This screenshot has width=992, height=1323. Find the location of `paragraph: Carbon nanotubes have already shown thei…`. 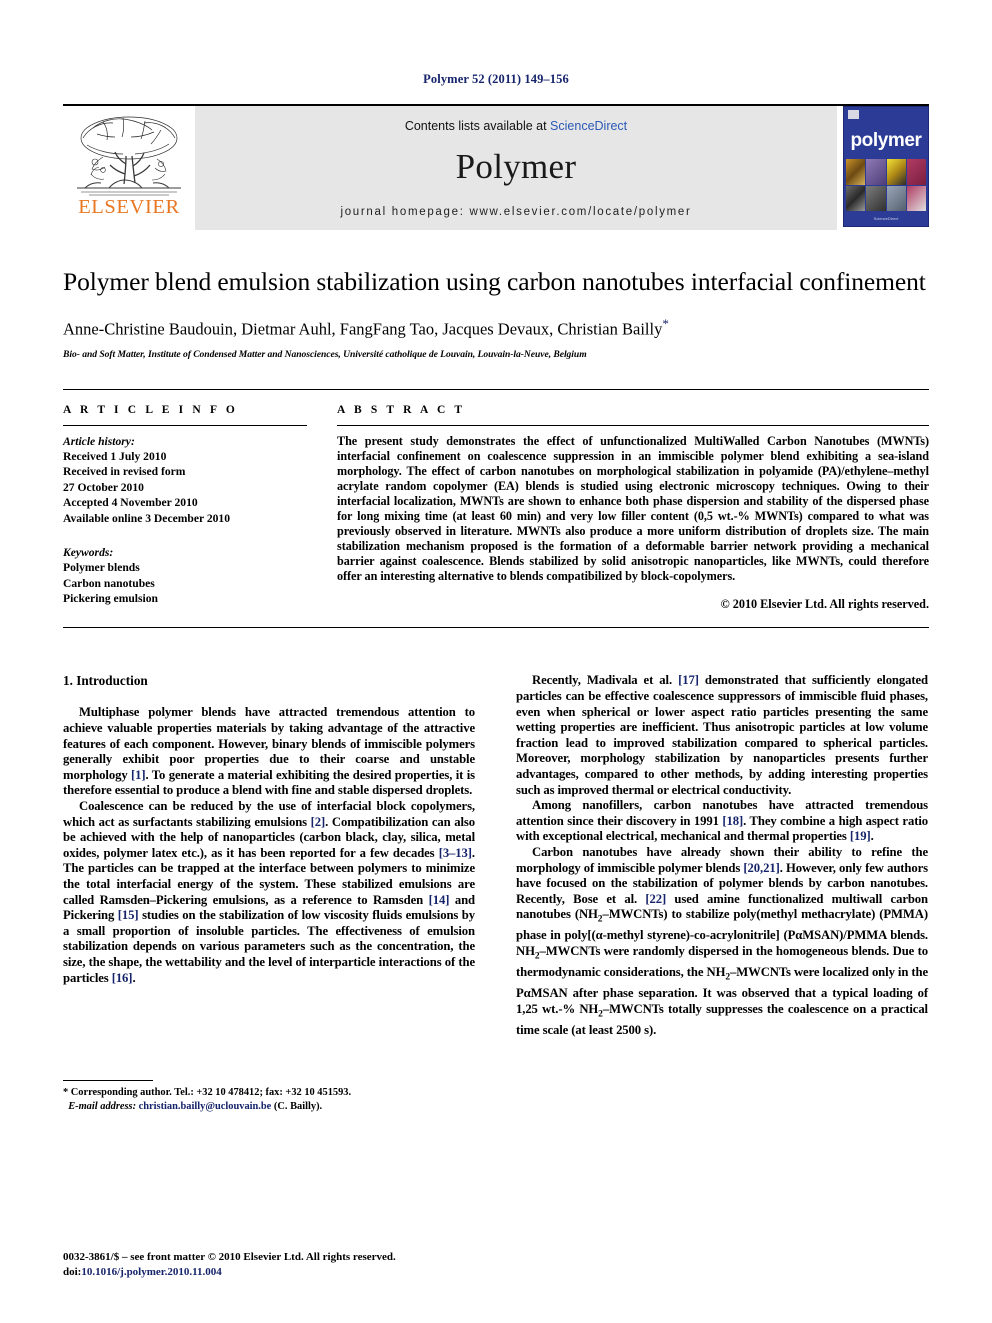

paragraph: Carbon nanotubes have already shown thei… is located at coordinates (722, 941).